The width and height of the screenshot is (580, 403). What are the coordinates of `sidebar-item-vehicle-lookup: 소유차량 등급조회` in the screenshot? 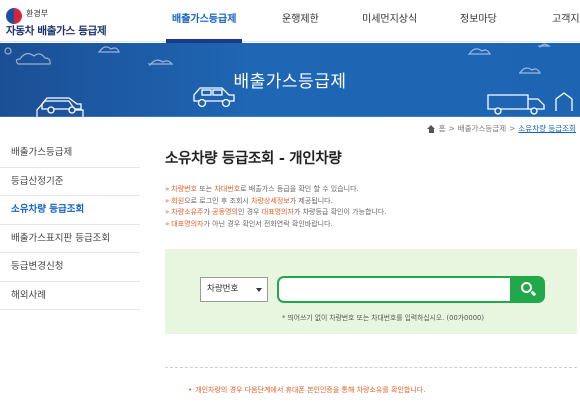 It's located at (70, 210).